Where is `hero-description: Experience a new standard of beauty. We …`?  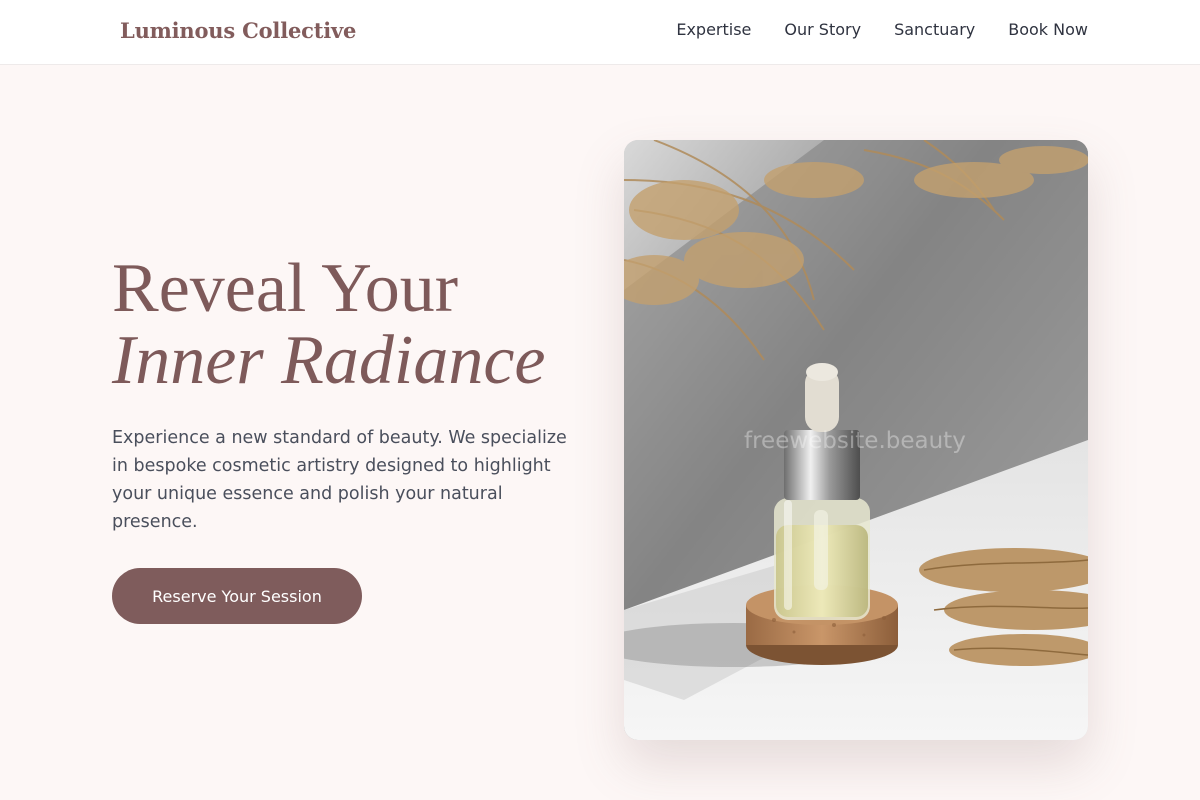
hero-description: Experience a new standard of beauty. We … is located at coordinates (339, 480).